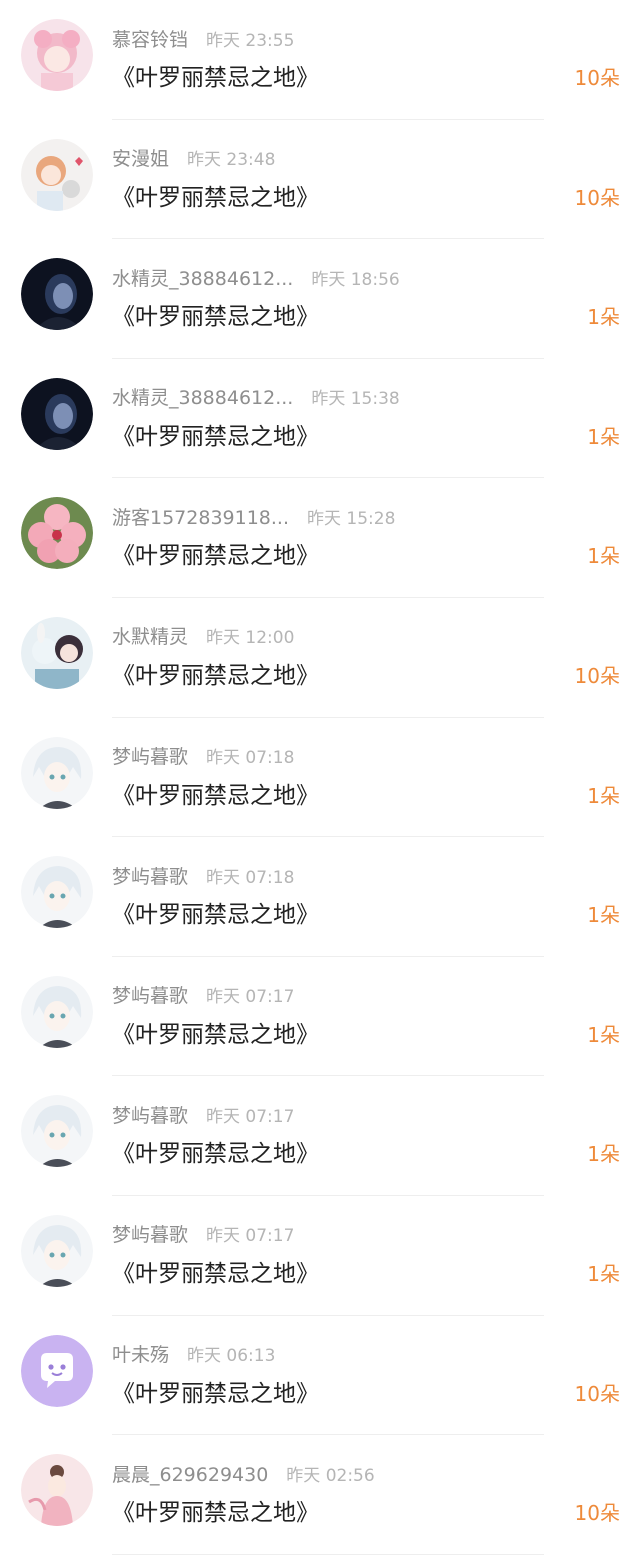 This screenshot has height=1564, width=640. What do you see at coordinates (355, 399) in the screenshot?
I see `timestamp: 昨天 15:38` at bounding box center [355, 399].